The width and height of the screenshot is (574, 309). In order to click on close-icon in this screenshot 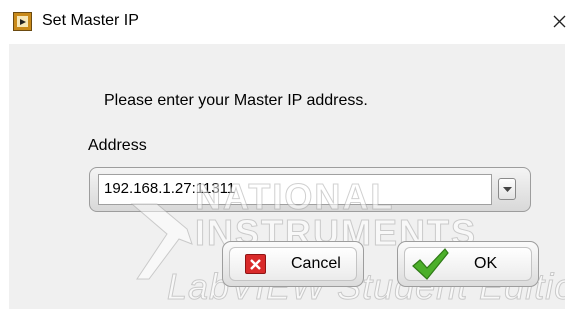, I will do `click(559, 21)`.